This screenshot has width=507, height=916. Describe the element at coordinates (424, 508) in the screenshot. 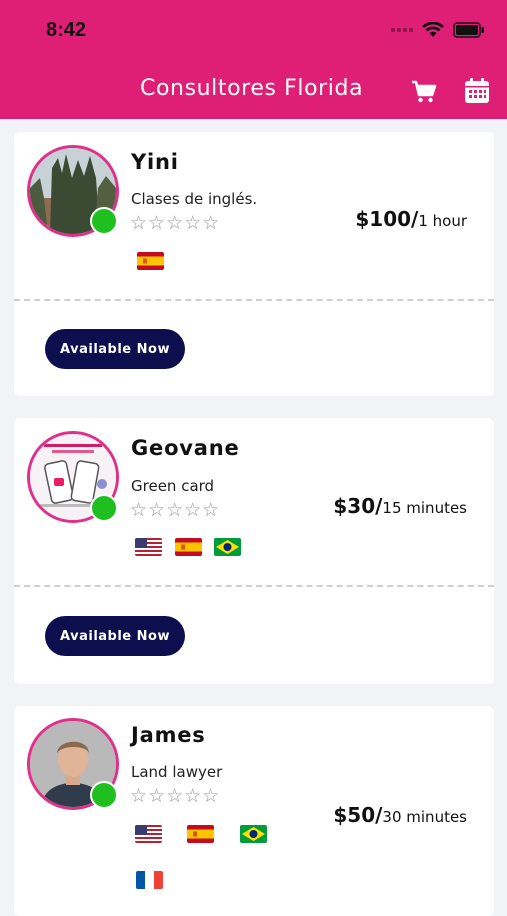

I see `price-duration: 15 minutes` at that location.